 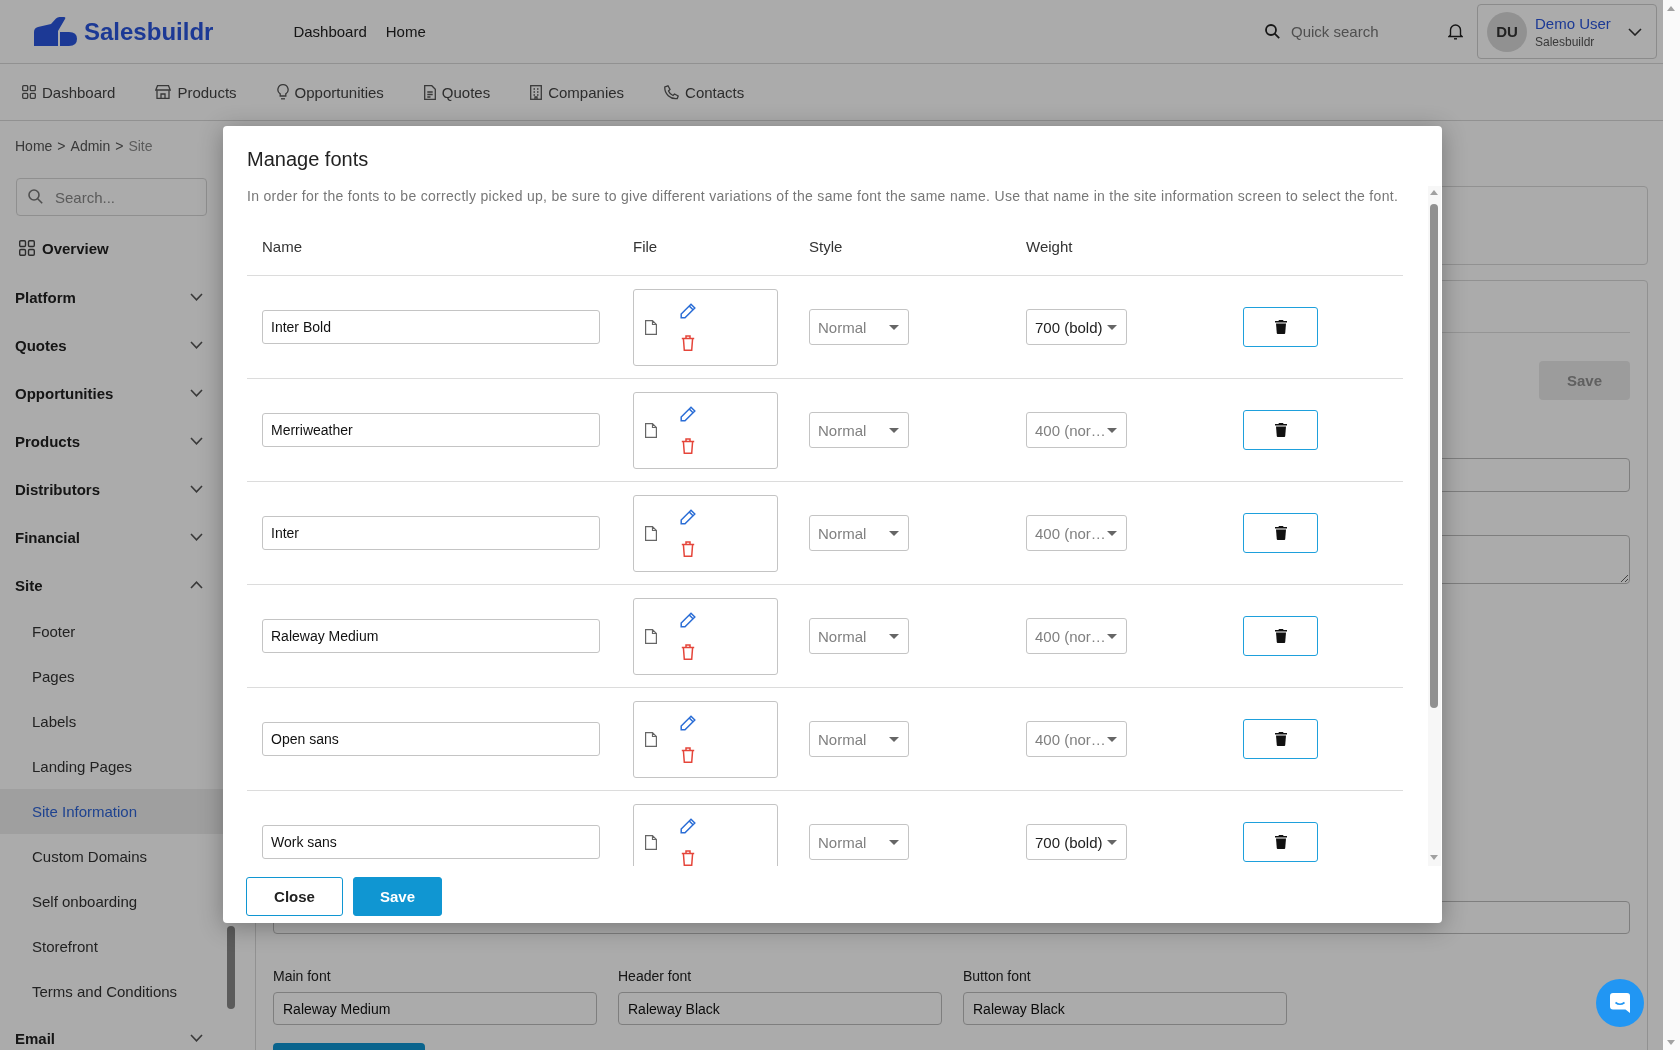 I want to click on sidebar-section: Platform, so click(x=113, y=297).